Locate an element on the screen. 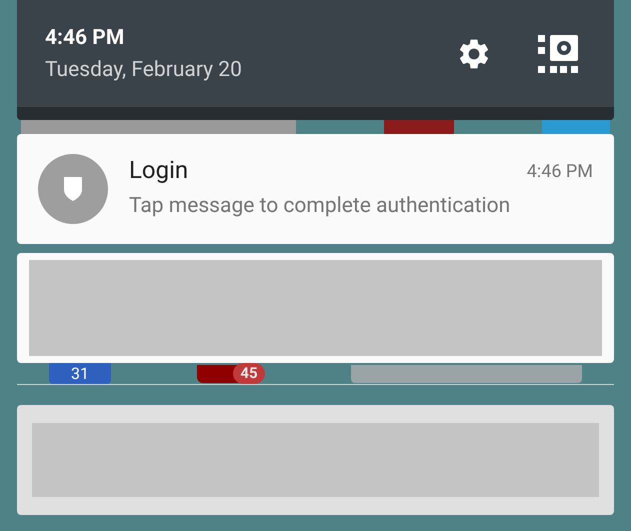  notification-time: 4:46 PM is located at coordinates (559, 172).